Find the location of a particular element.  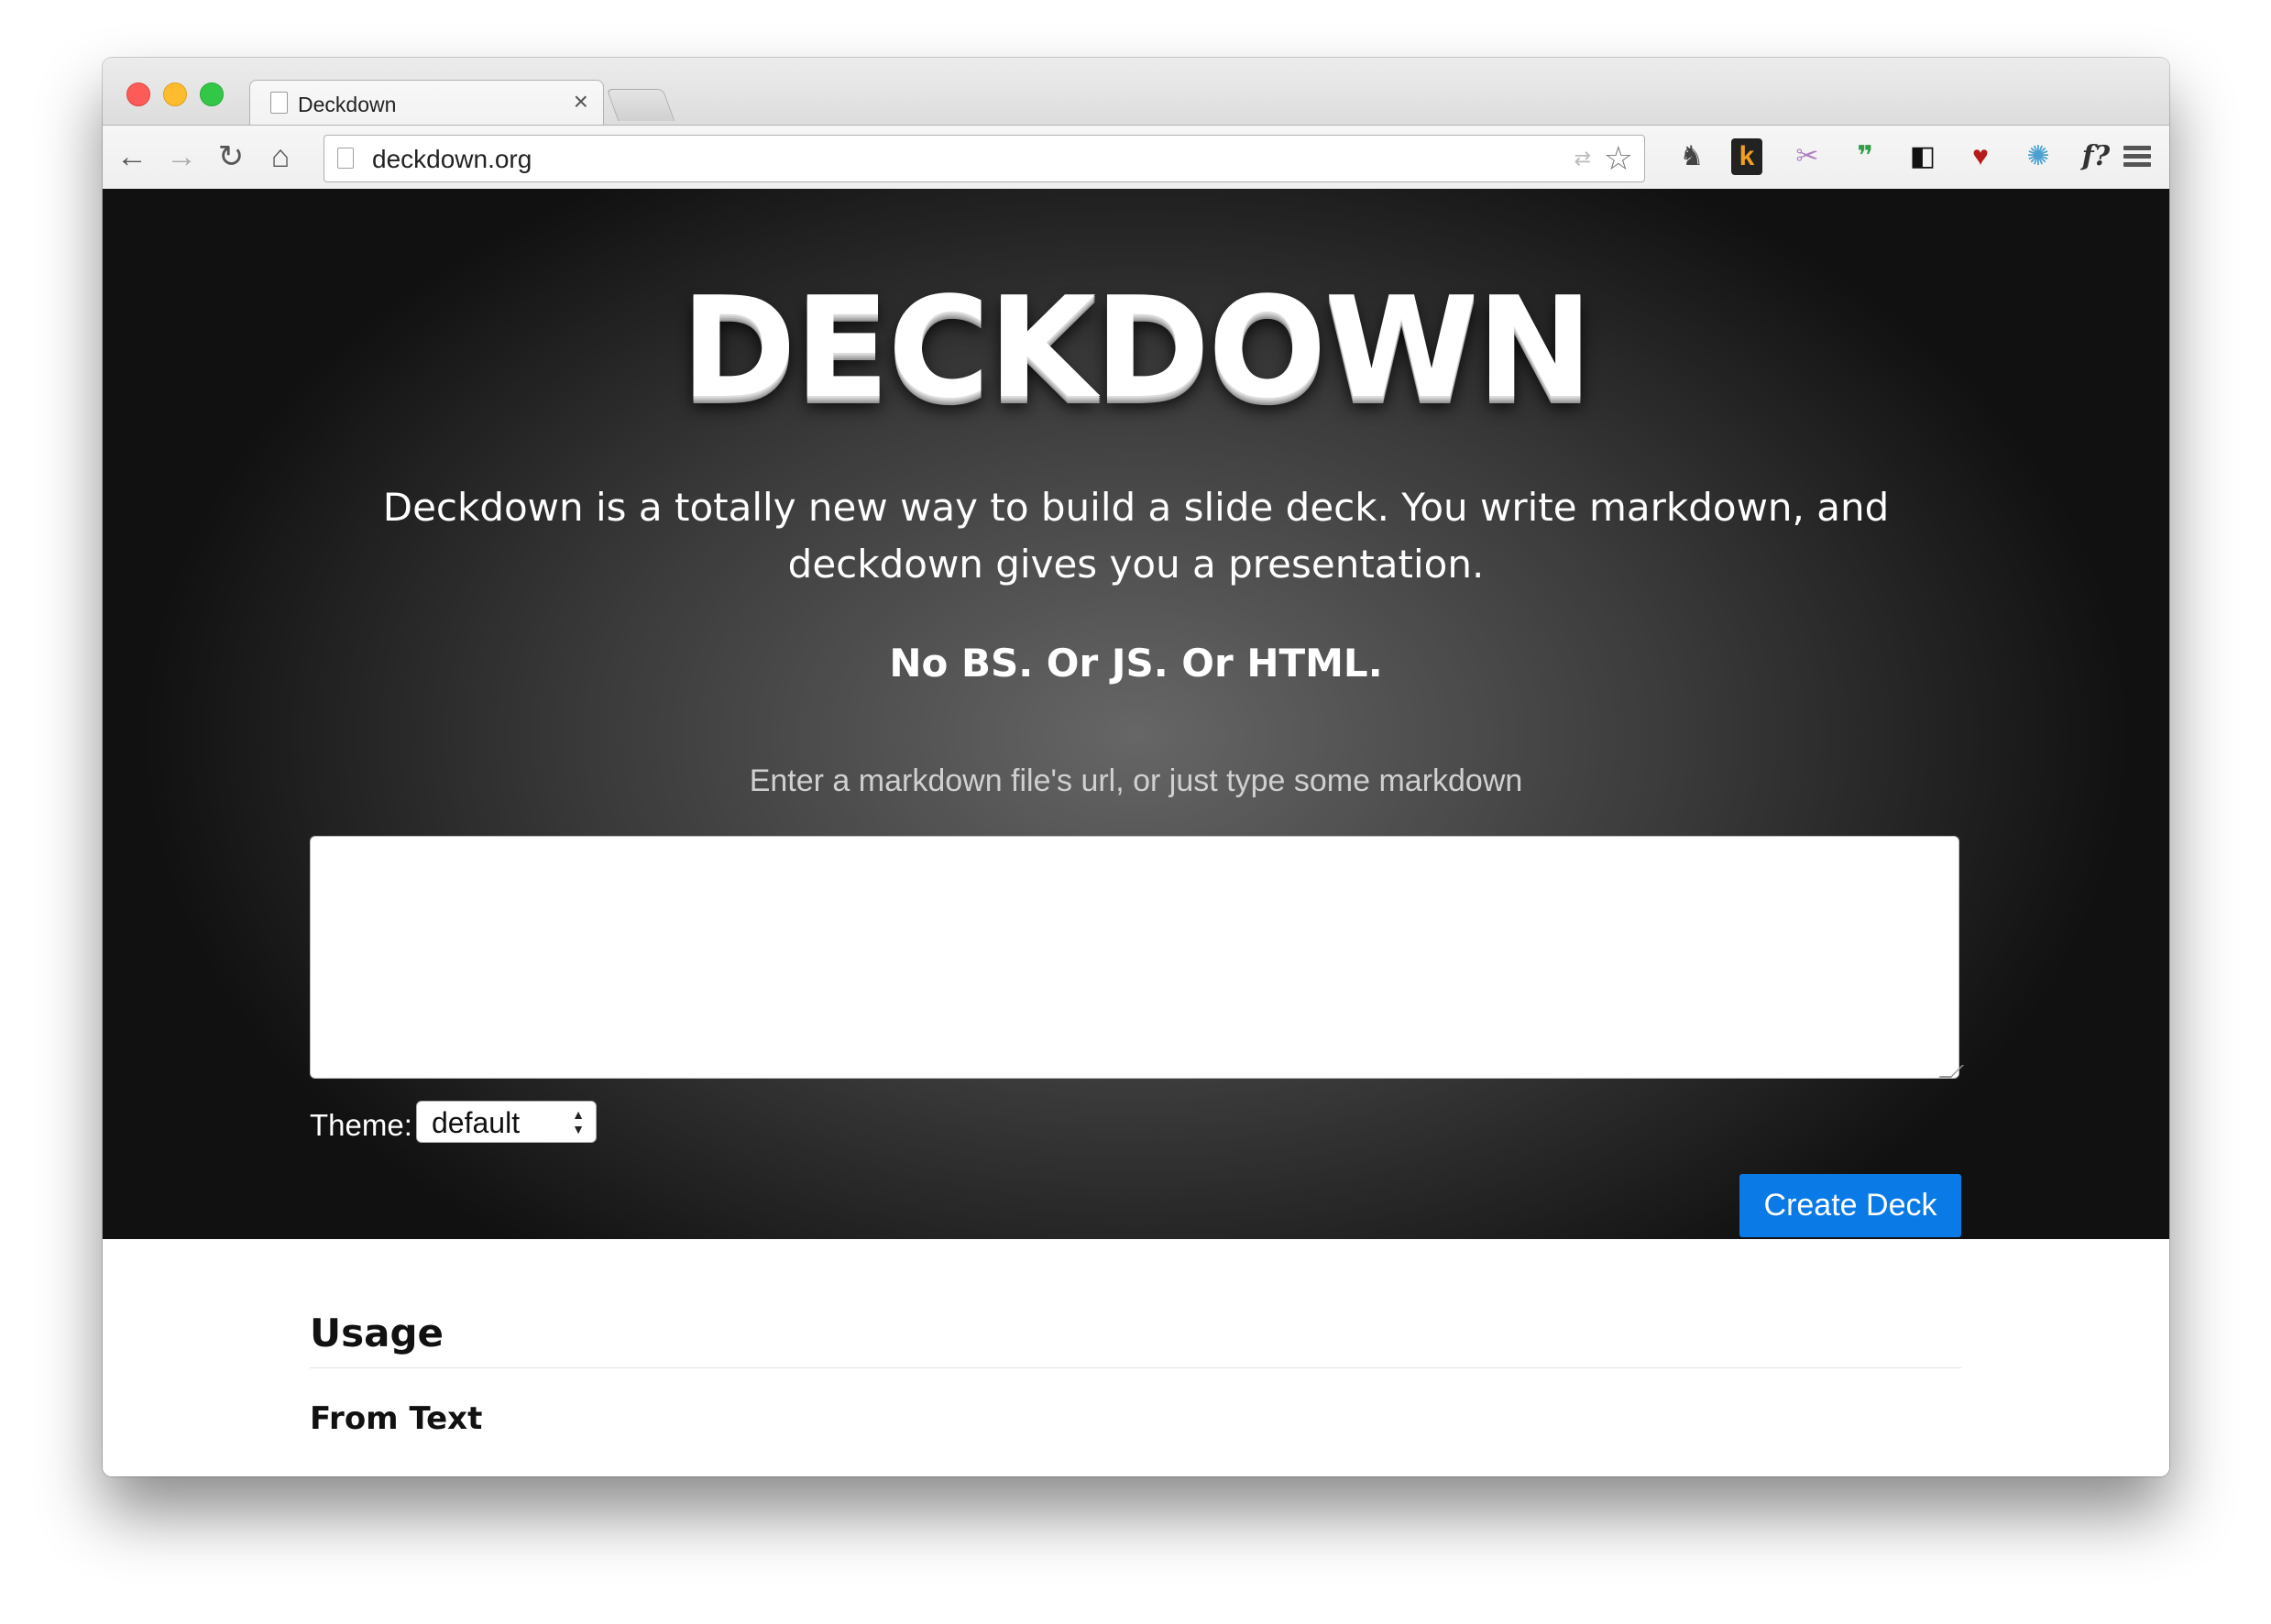

logo-title: DECKDOWN is located at coordinates (1137, 348).